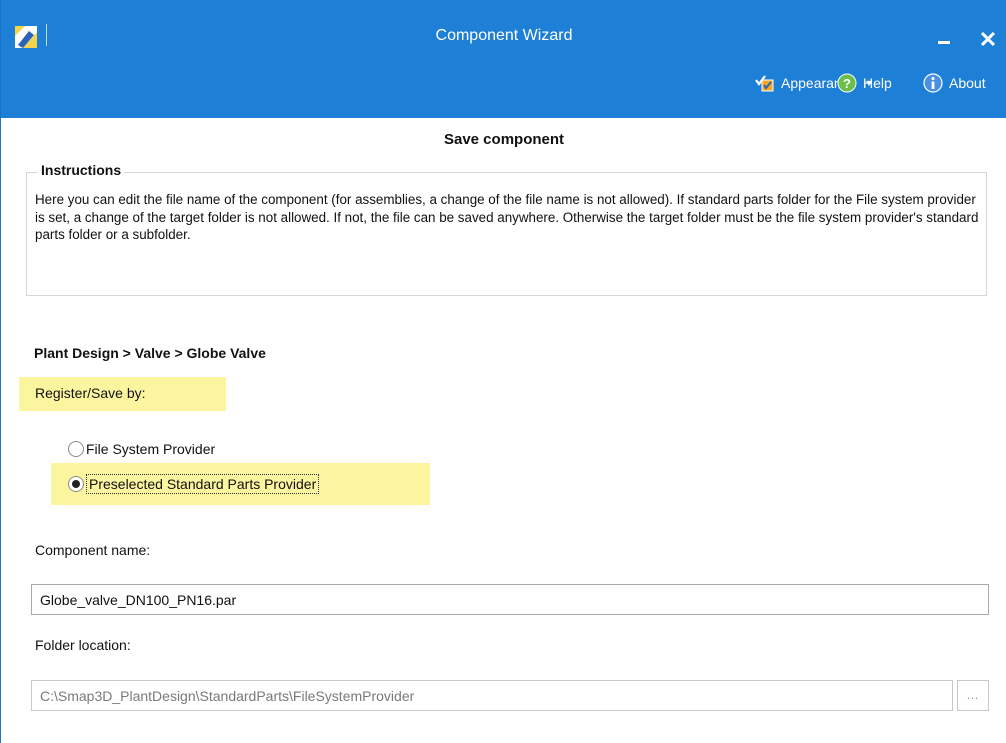  I want to click on help-label: Help, so click(877, 83).